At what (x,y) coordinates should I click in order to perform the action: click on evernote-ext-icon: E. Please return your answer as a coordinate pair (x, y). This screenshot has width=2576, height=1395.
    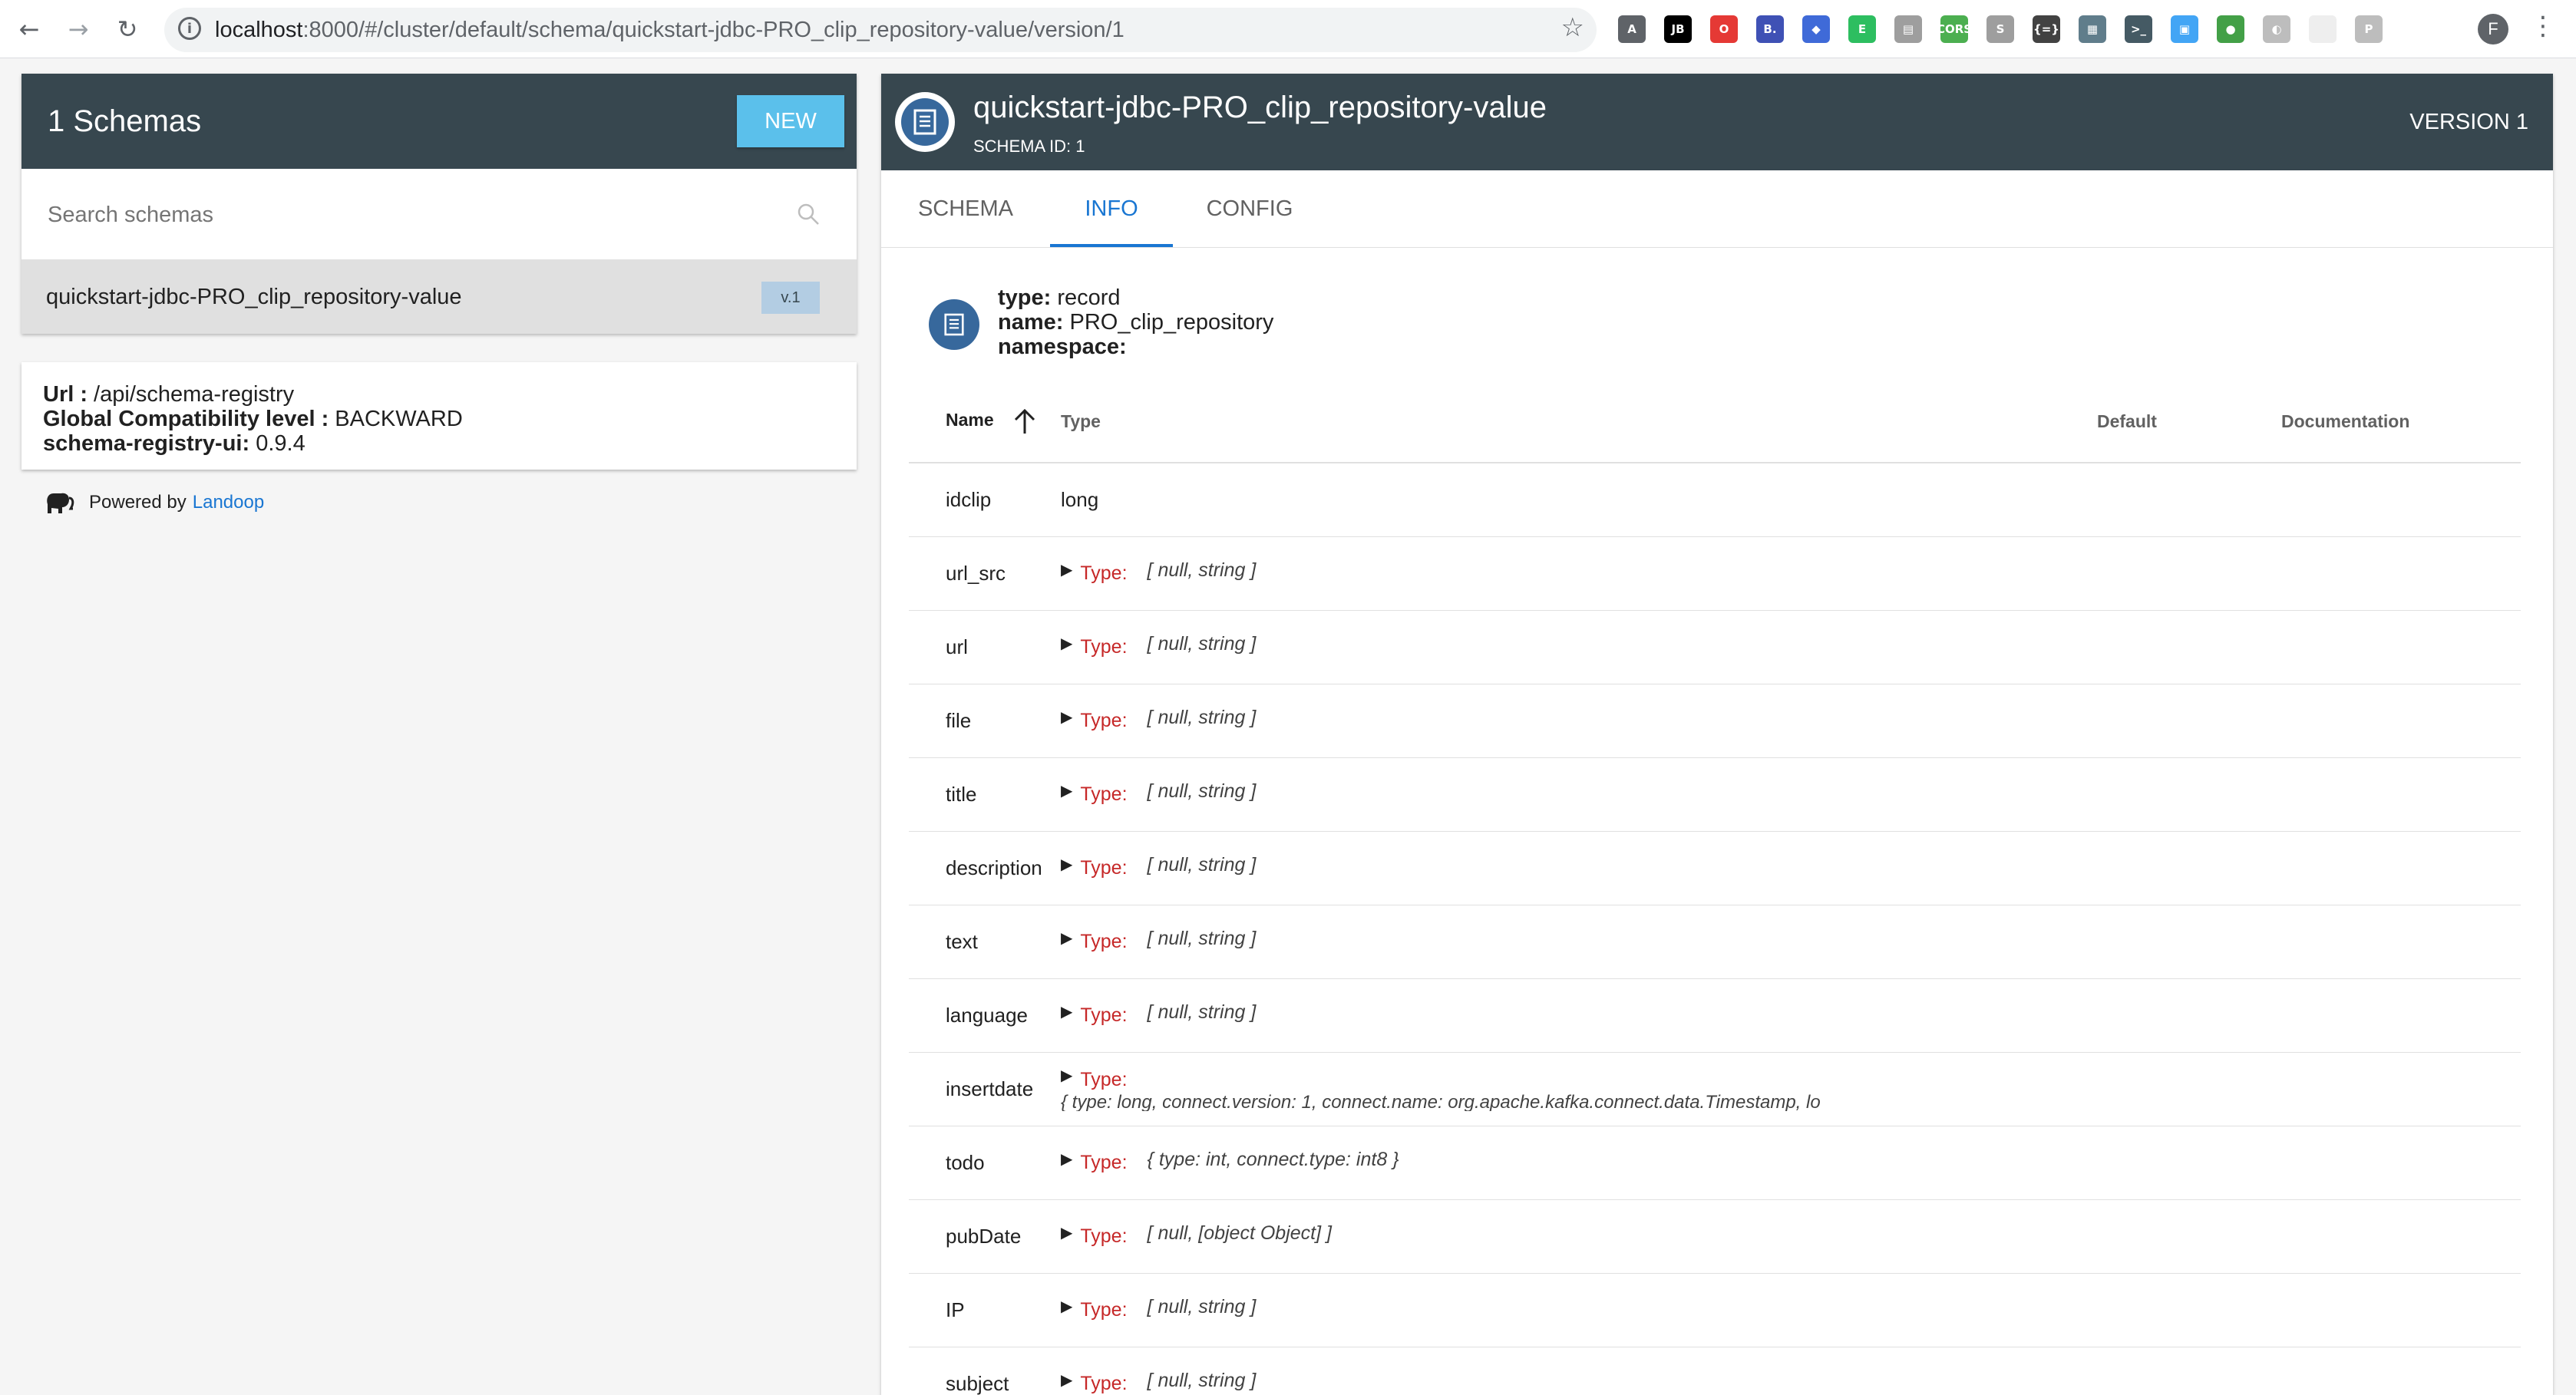
    Looking at the image, I should click on (1862, 29).